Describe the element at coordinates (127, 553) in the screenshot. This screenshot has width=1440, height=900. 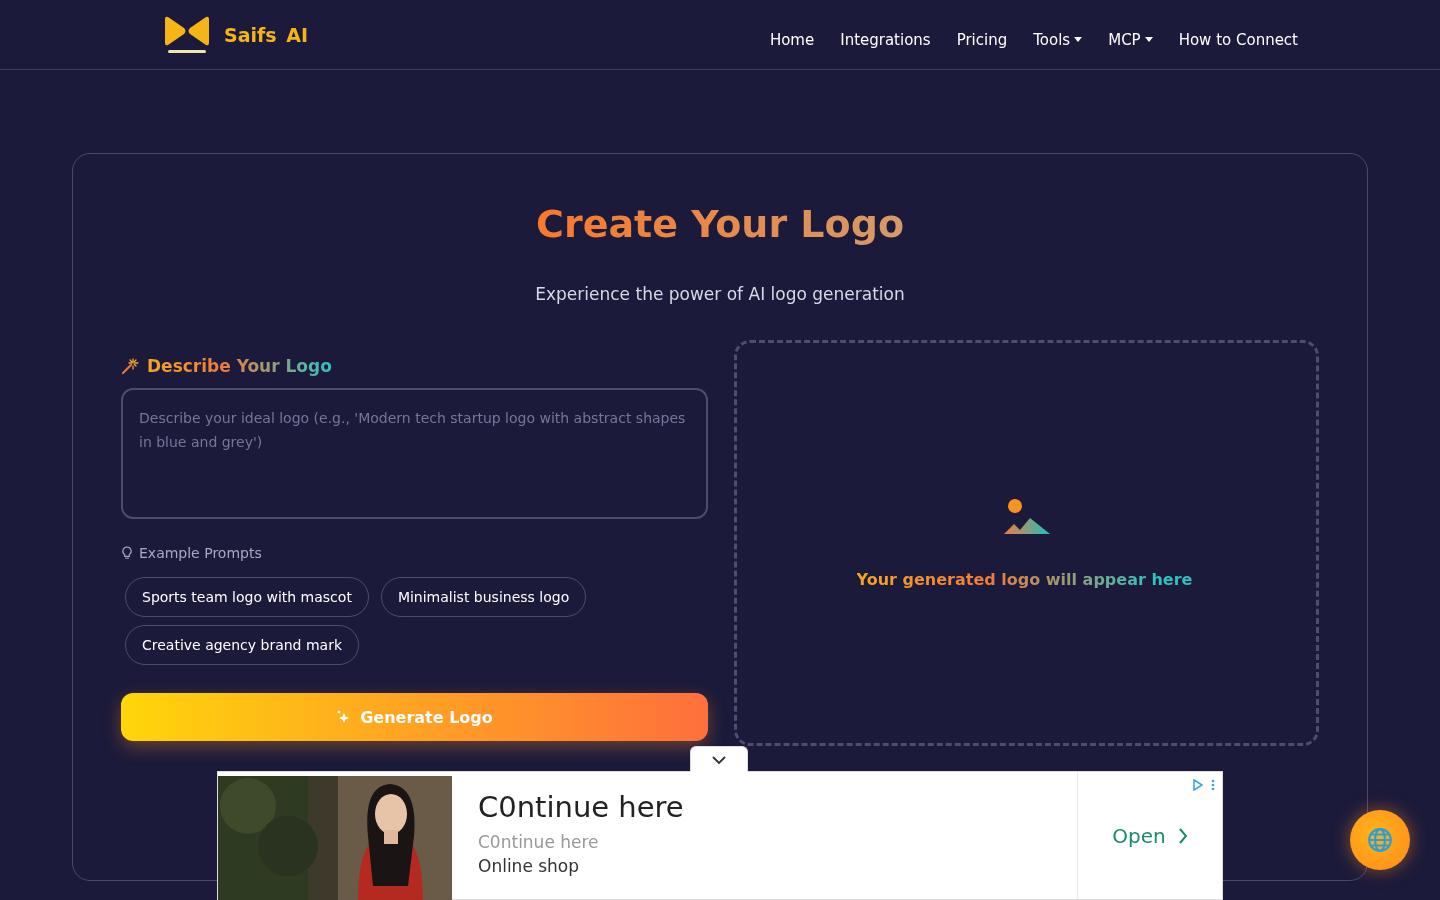
I see `lightbulb-icon` at that location.